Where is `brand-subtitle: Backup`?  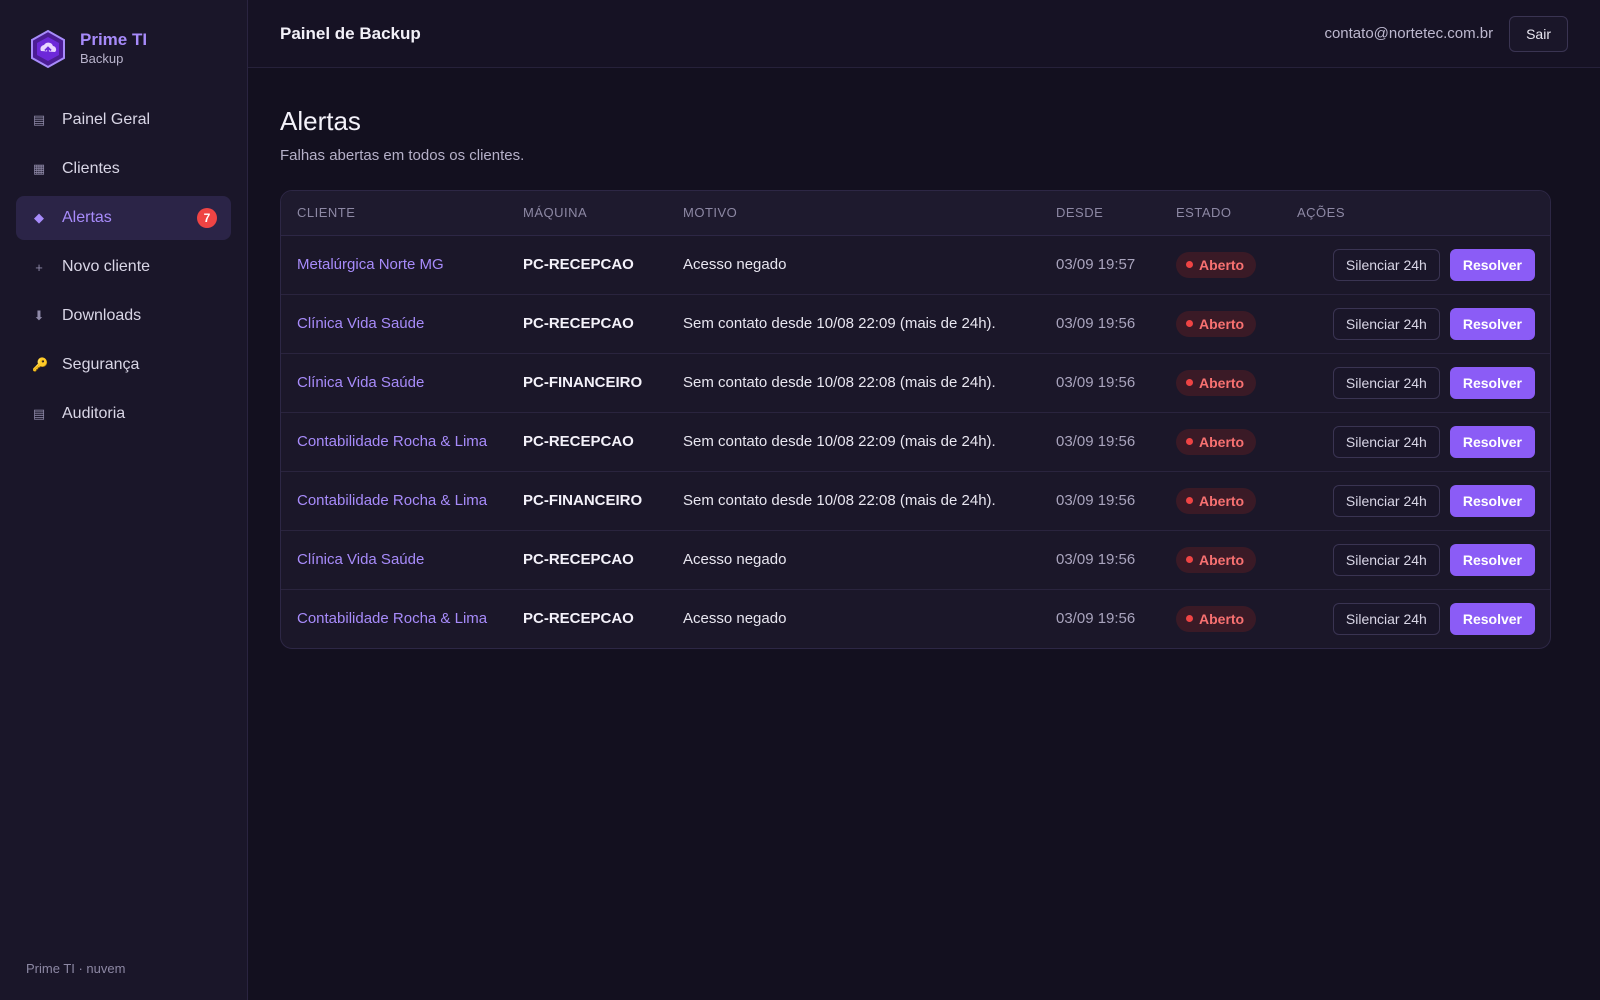 brand-subtitle: Backup is located at coordinates (102, 58).